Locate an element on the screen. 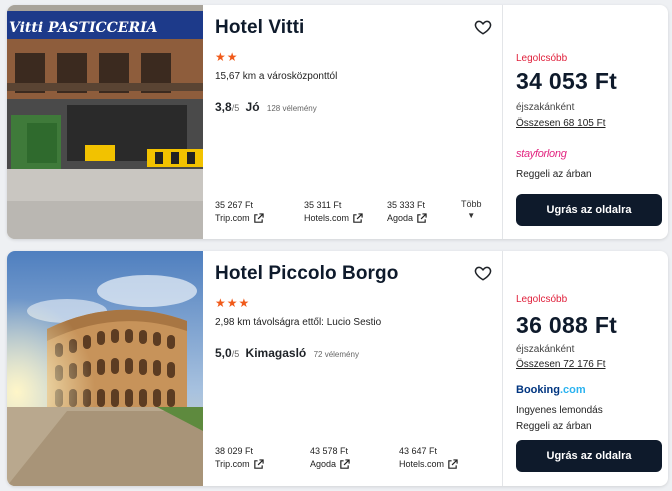  rating-word: Jó is located at coordinates (252, 107).